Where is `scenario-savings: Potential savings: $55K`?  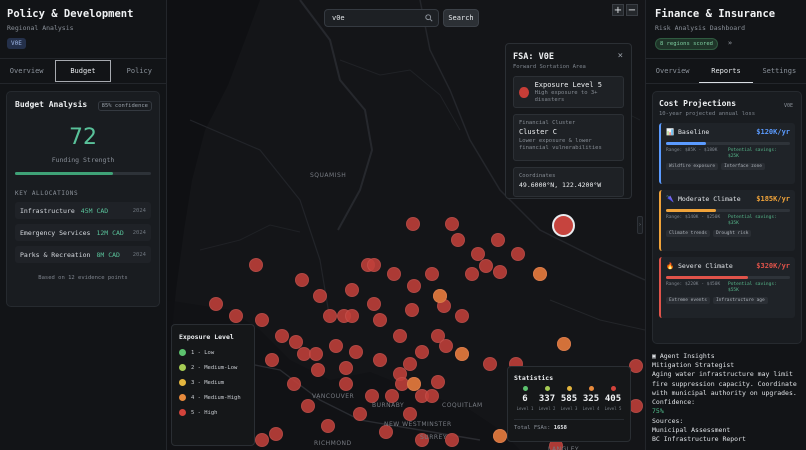 scenario-savings: Potential savings: $55K is located at coordinates (752, 288).